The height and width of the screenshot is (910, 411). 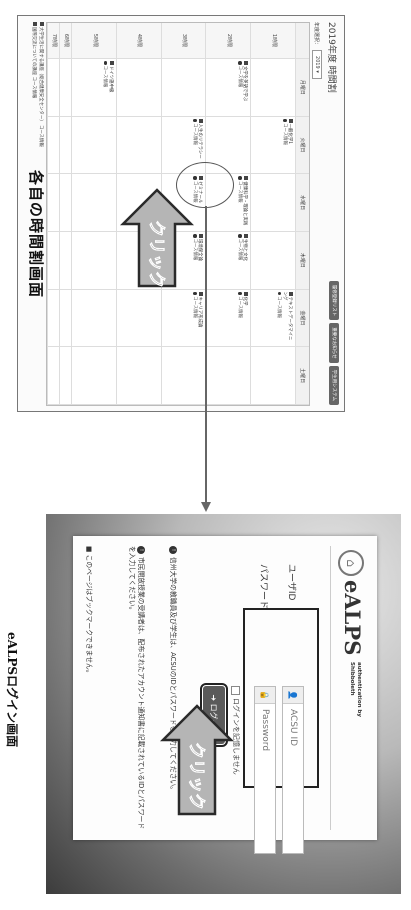 I want to click on ealps-logo-icon: ⌂, so click(x=351, y=563).